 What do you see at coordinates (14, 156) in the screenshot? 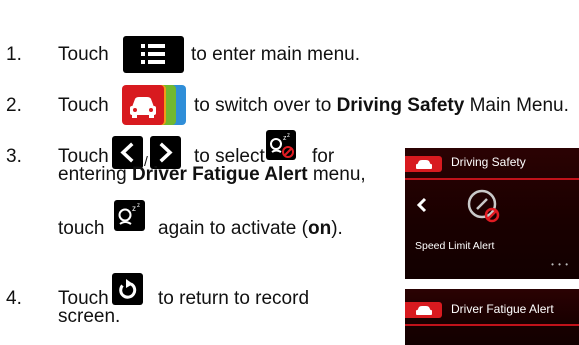
I see `step-number: 3.` at bounding box center [14, 156].